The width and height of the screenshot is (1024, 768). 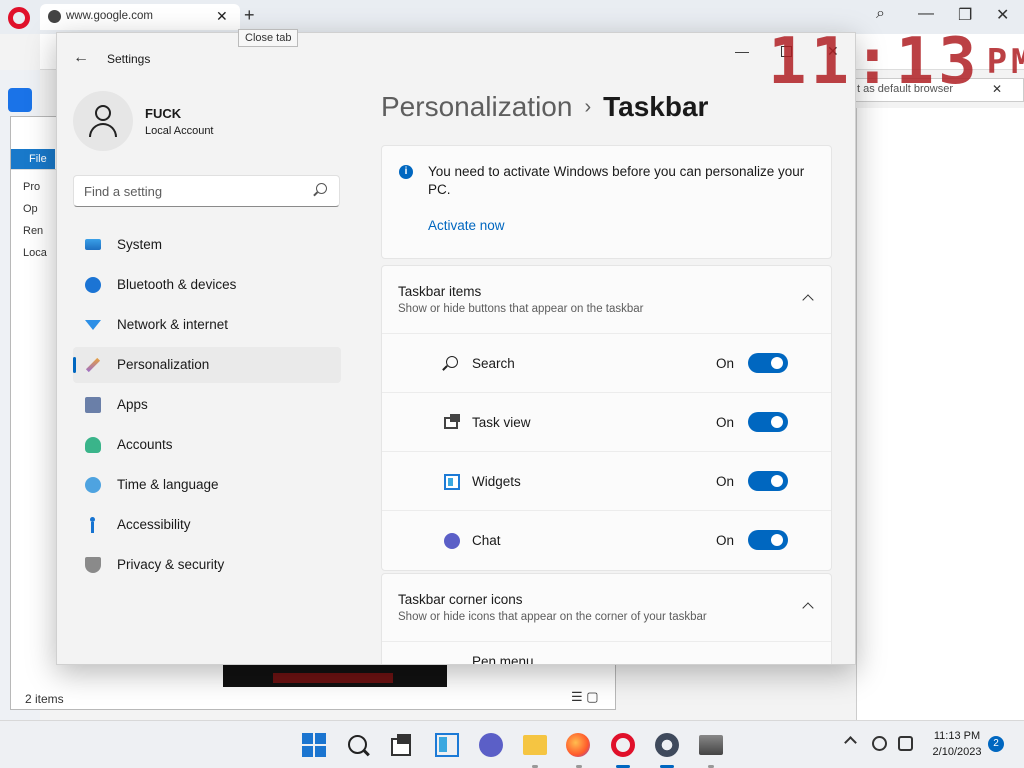 What do you see at coordinates (30, 209) in the screenshot?
I see `ribbon-item-open: Op` at bounding box center [30, 209].